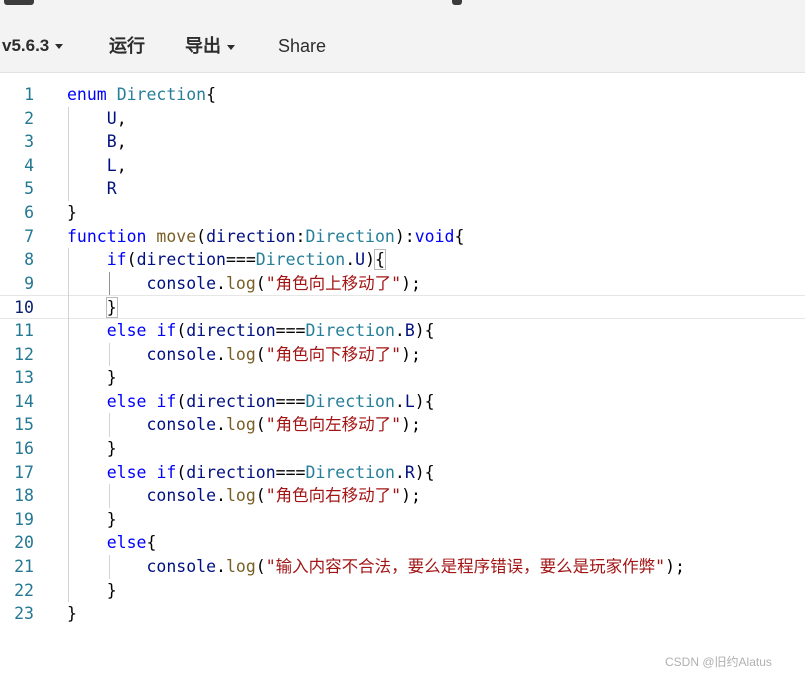 The image size is (805, 678). I want to click on code-line: 4 L,, so click(402, 166).